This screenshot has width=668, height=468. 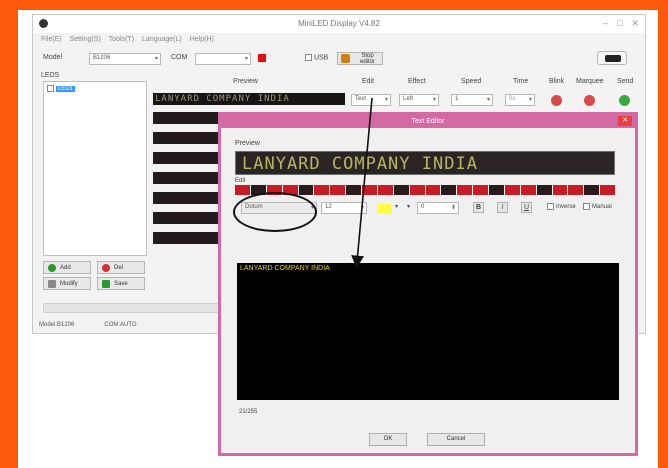 I want to click on edit-type-value: Text, so click(x=361, y=99).